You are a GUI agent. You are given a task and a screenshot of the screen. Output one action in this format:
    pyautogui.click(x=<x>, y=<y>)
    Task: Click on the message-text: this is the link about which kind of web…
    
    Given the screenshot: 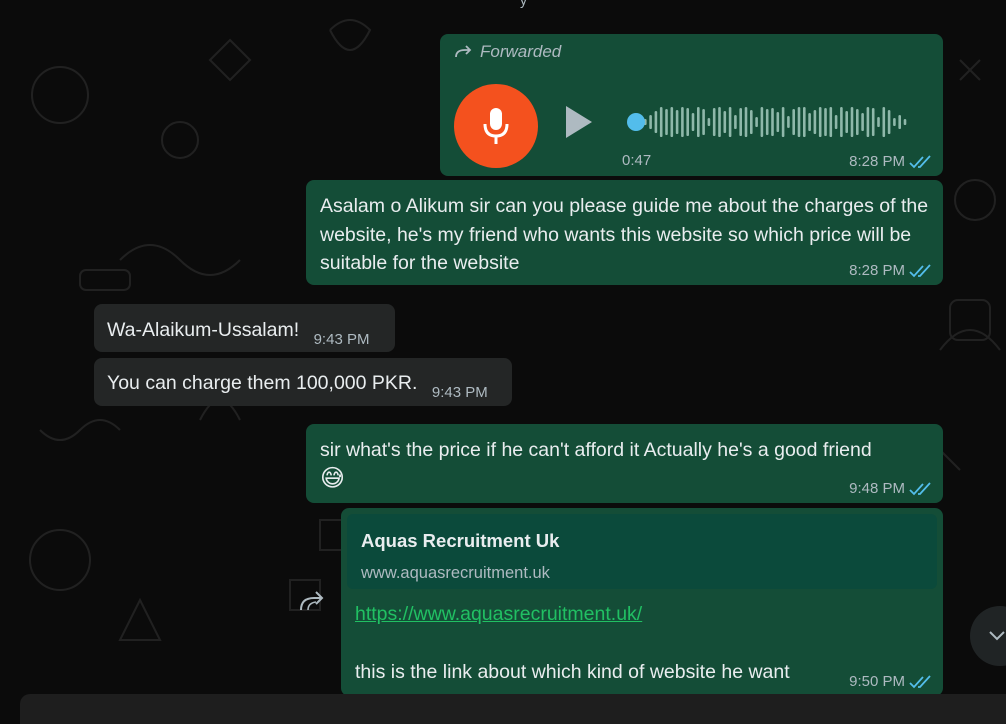 What is the action you would take?
    pyautogui.click(x=572, y=672)
    